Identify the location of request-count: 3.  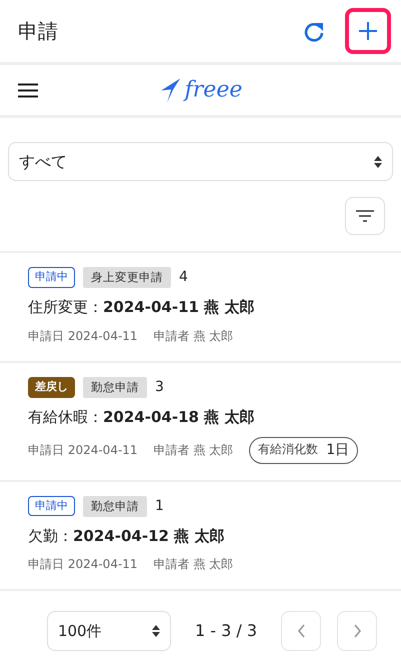
(159, 387).